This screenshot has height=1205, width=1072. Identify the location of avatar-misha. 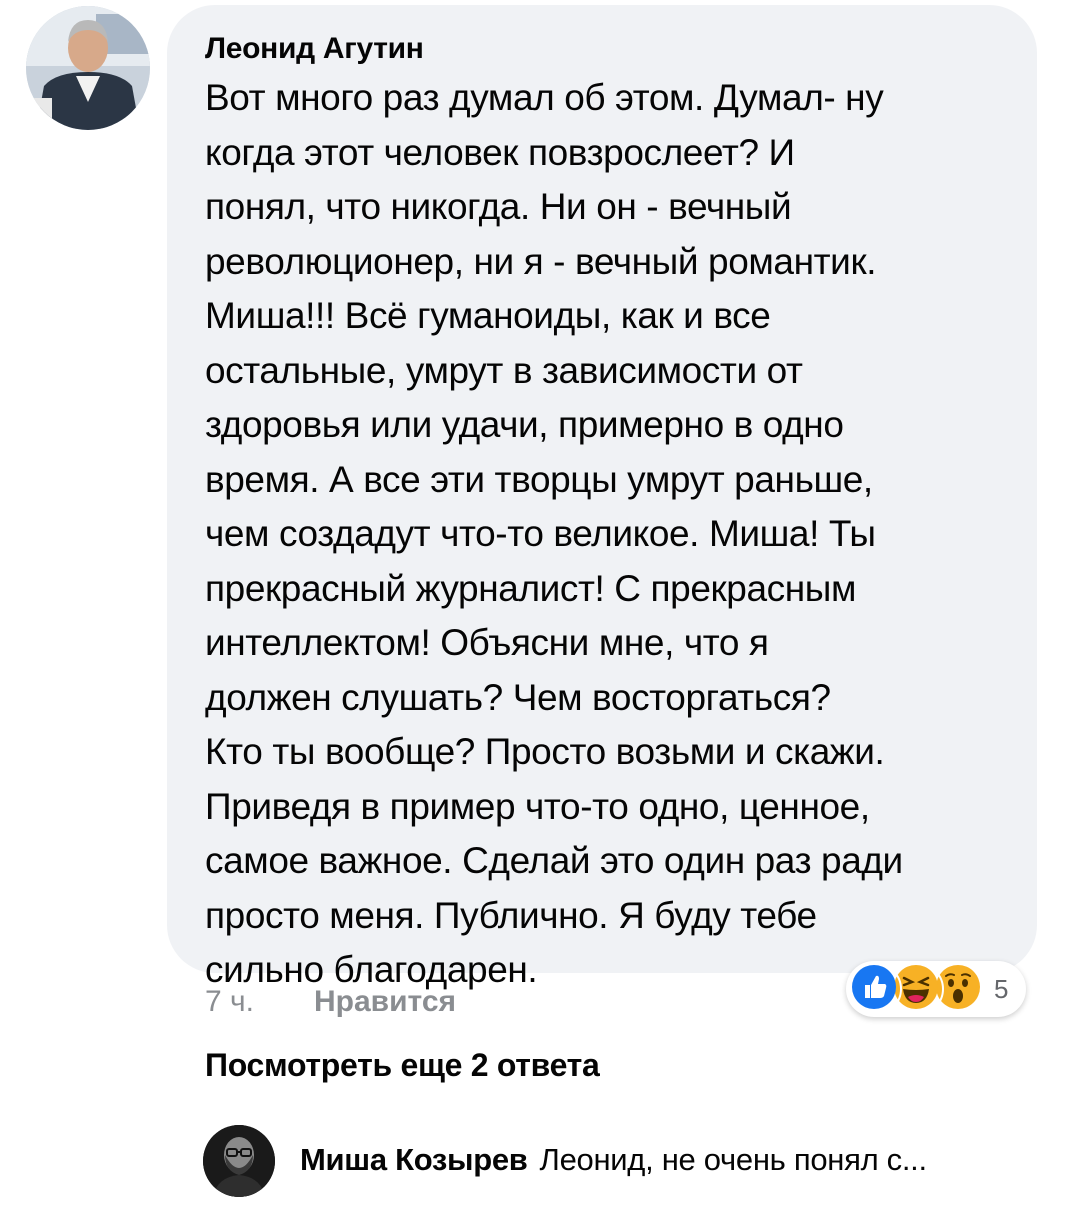
(239, 1161).